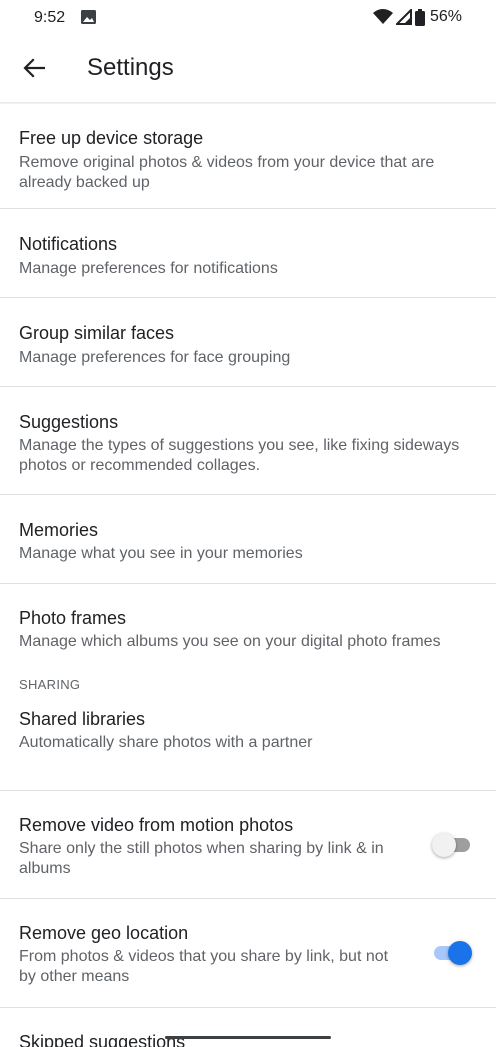 The width and height of the screenshot is (496, 1047). I want to click on remove-video-toggle, so click(452, 845).